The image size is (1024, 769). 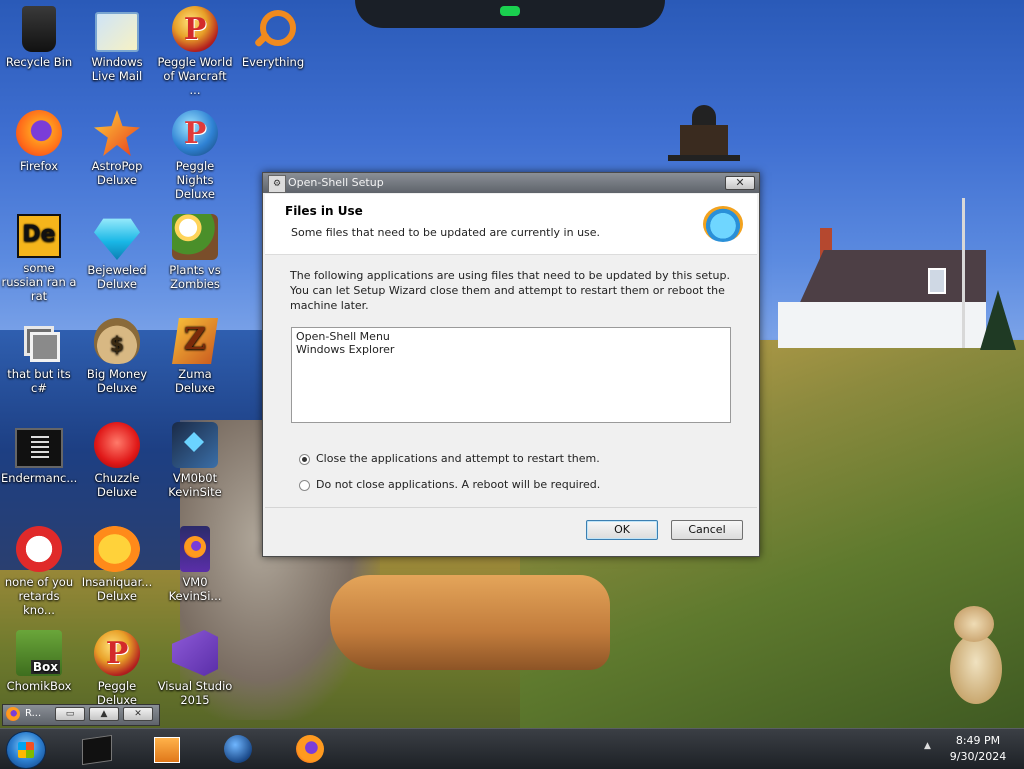 What do you see at coordinates (304, 459) in the screenshot?
I see `radio-selected-icon` at bounding box center [304, 459].